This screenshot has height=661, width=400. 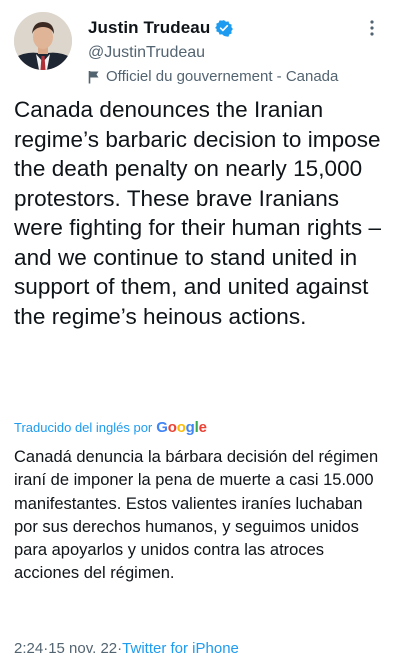 I want to click on translation-attribution: Traducido del inglés por Google, so click(x=110, y=427).